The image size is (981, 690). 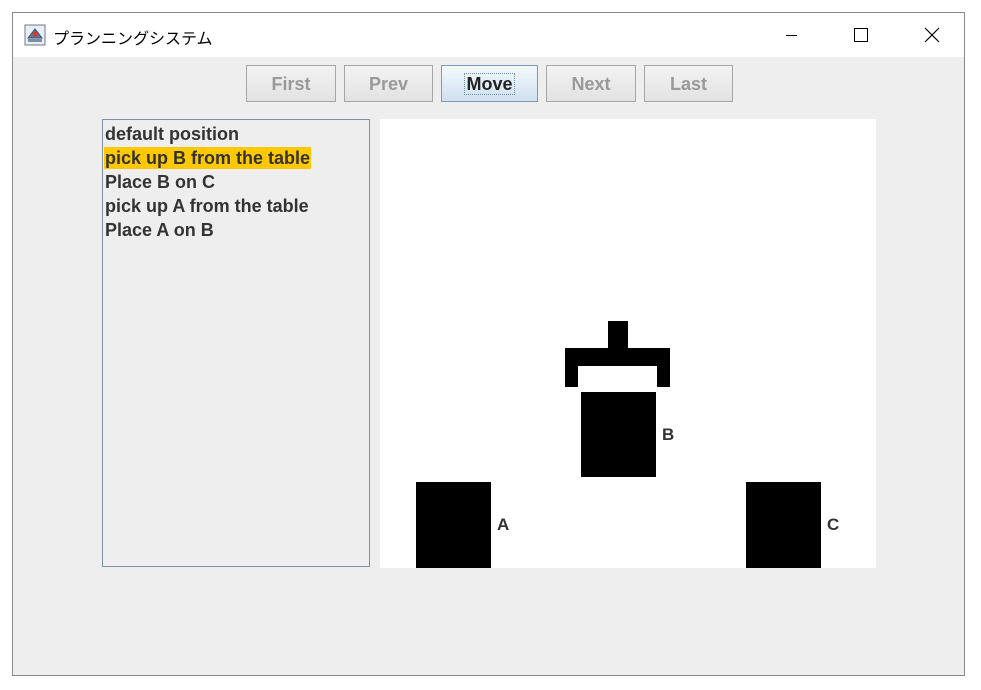 I want to click on close-button, so click(x=931, y=35).